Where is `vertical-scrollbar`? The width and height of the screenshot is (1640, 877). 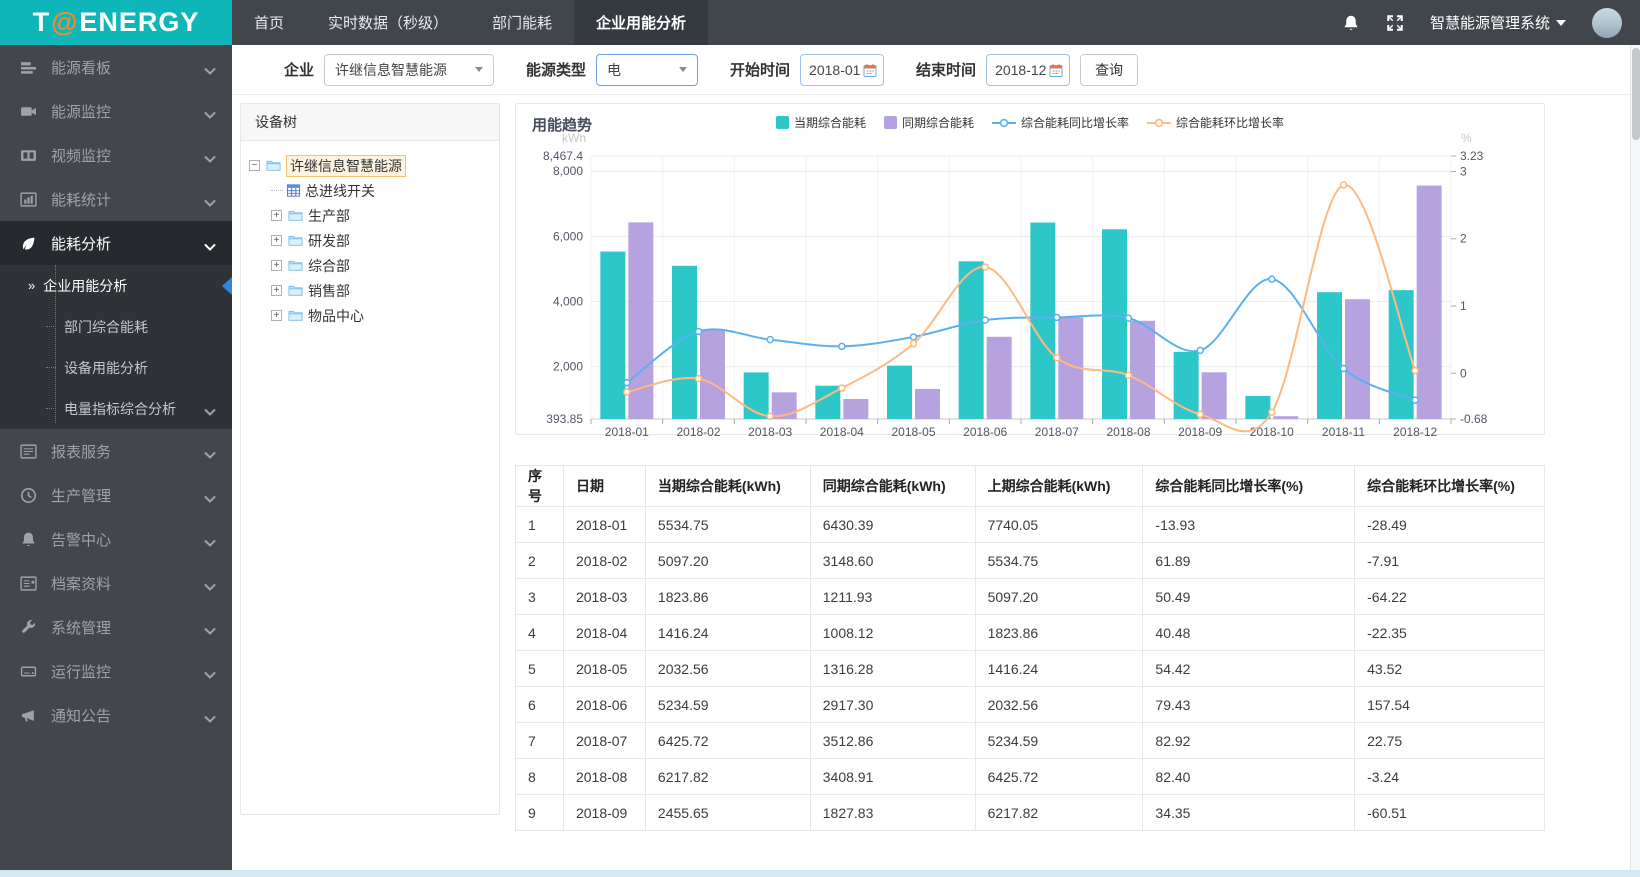 vertical-scrollbar is located at coordinates (1635, 457).